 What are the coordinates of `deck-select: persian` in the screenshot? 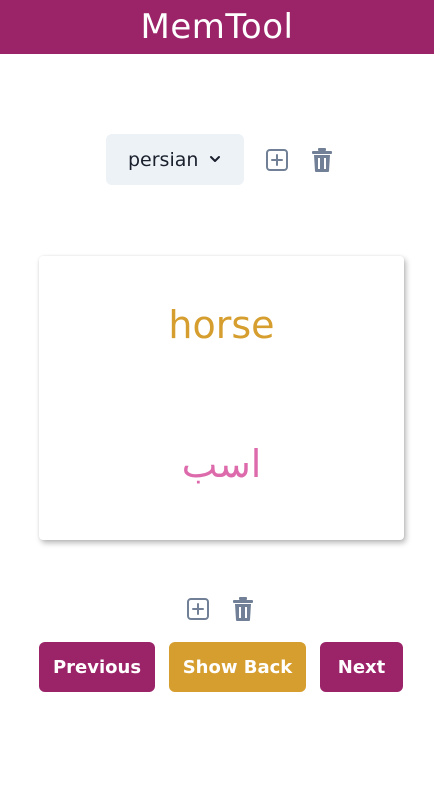 It's located at (175, 159).